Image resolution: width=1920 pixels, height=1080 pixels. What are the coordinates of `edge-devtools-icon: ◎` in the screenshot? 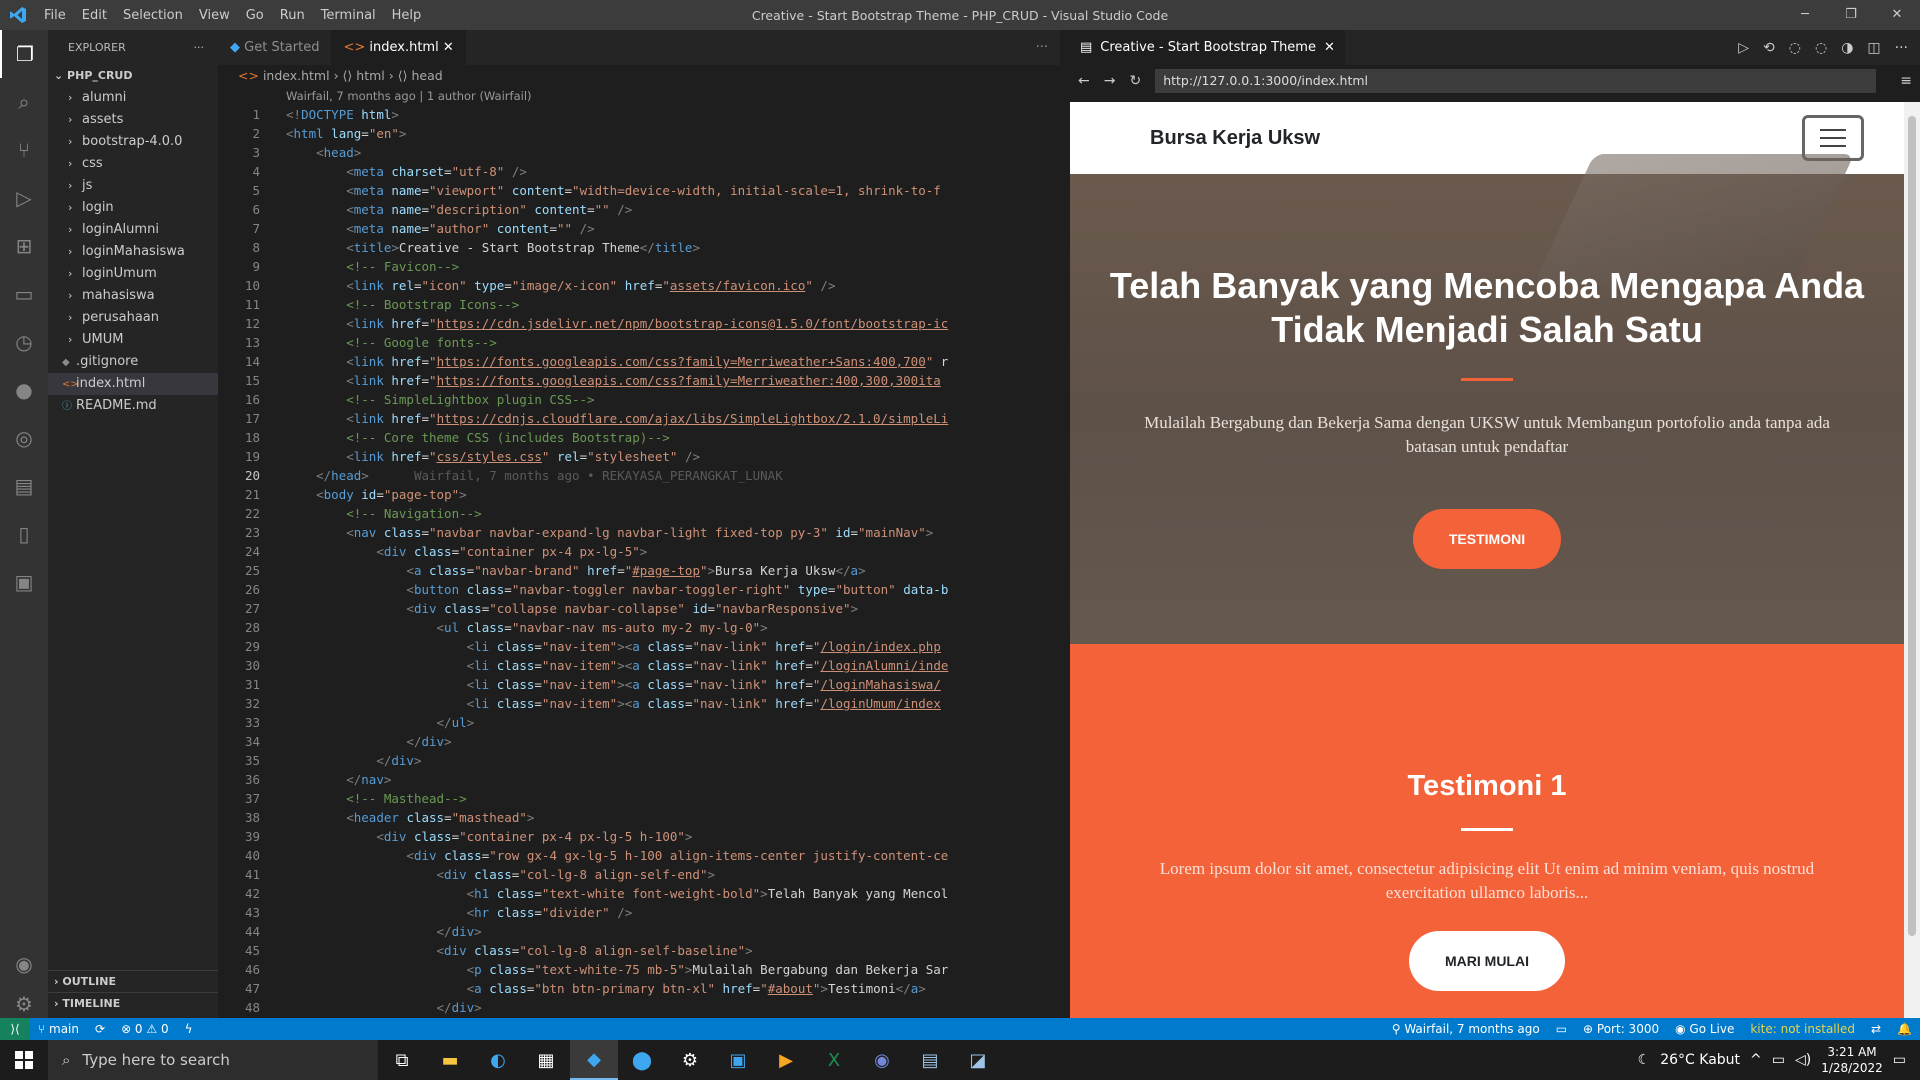 It's located at (24, 438).